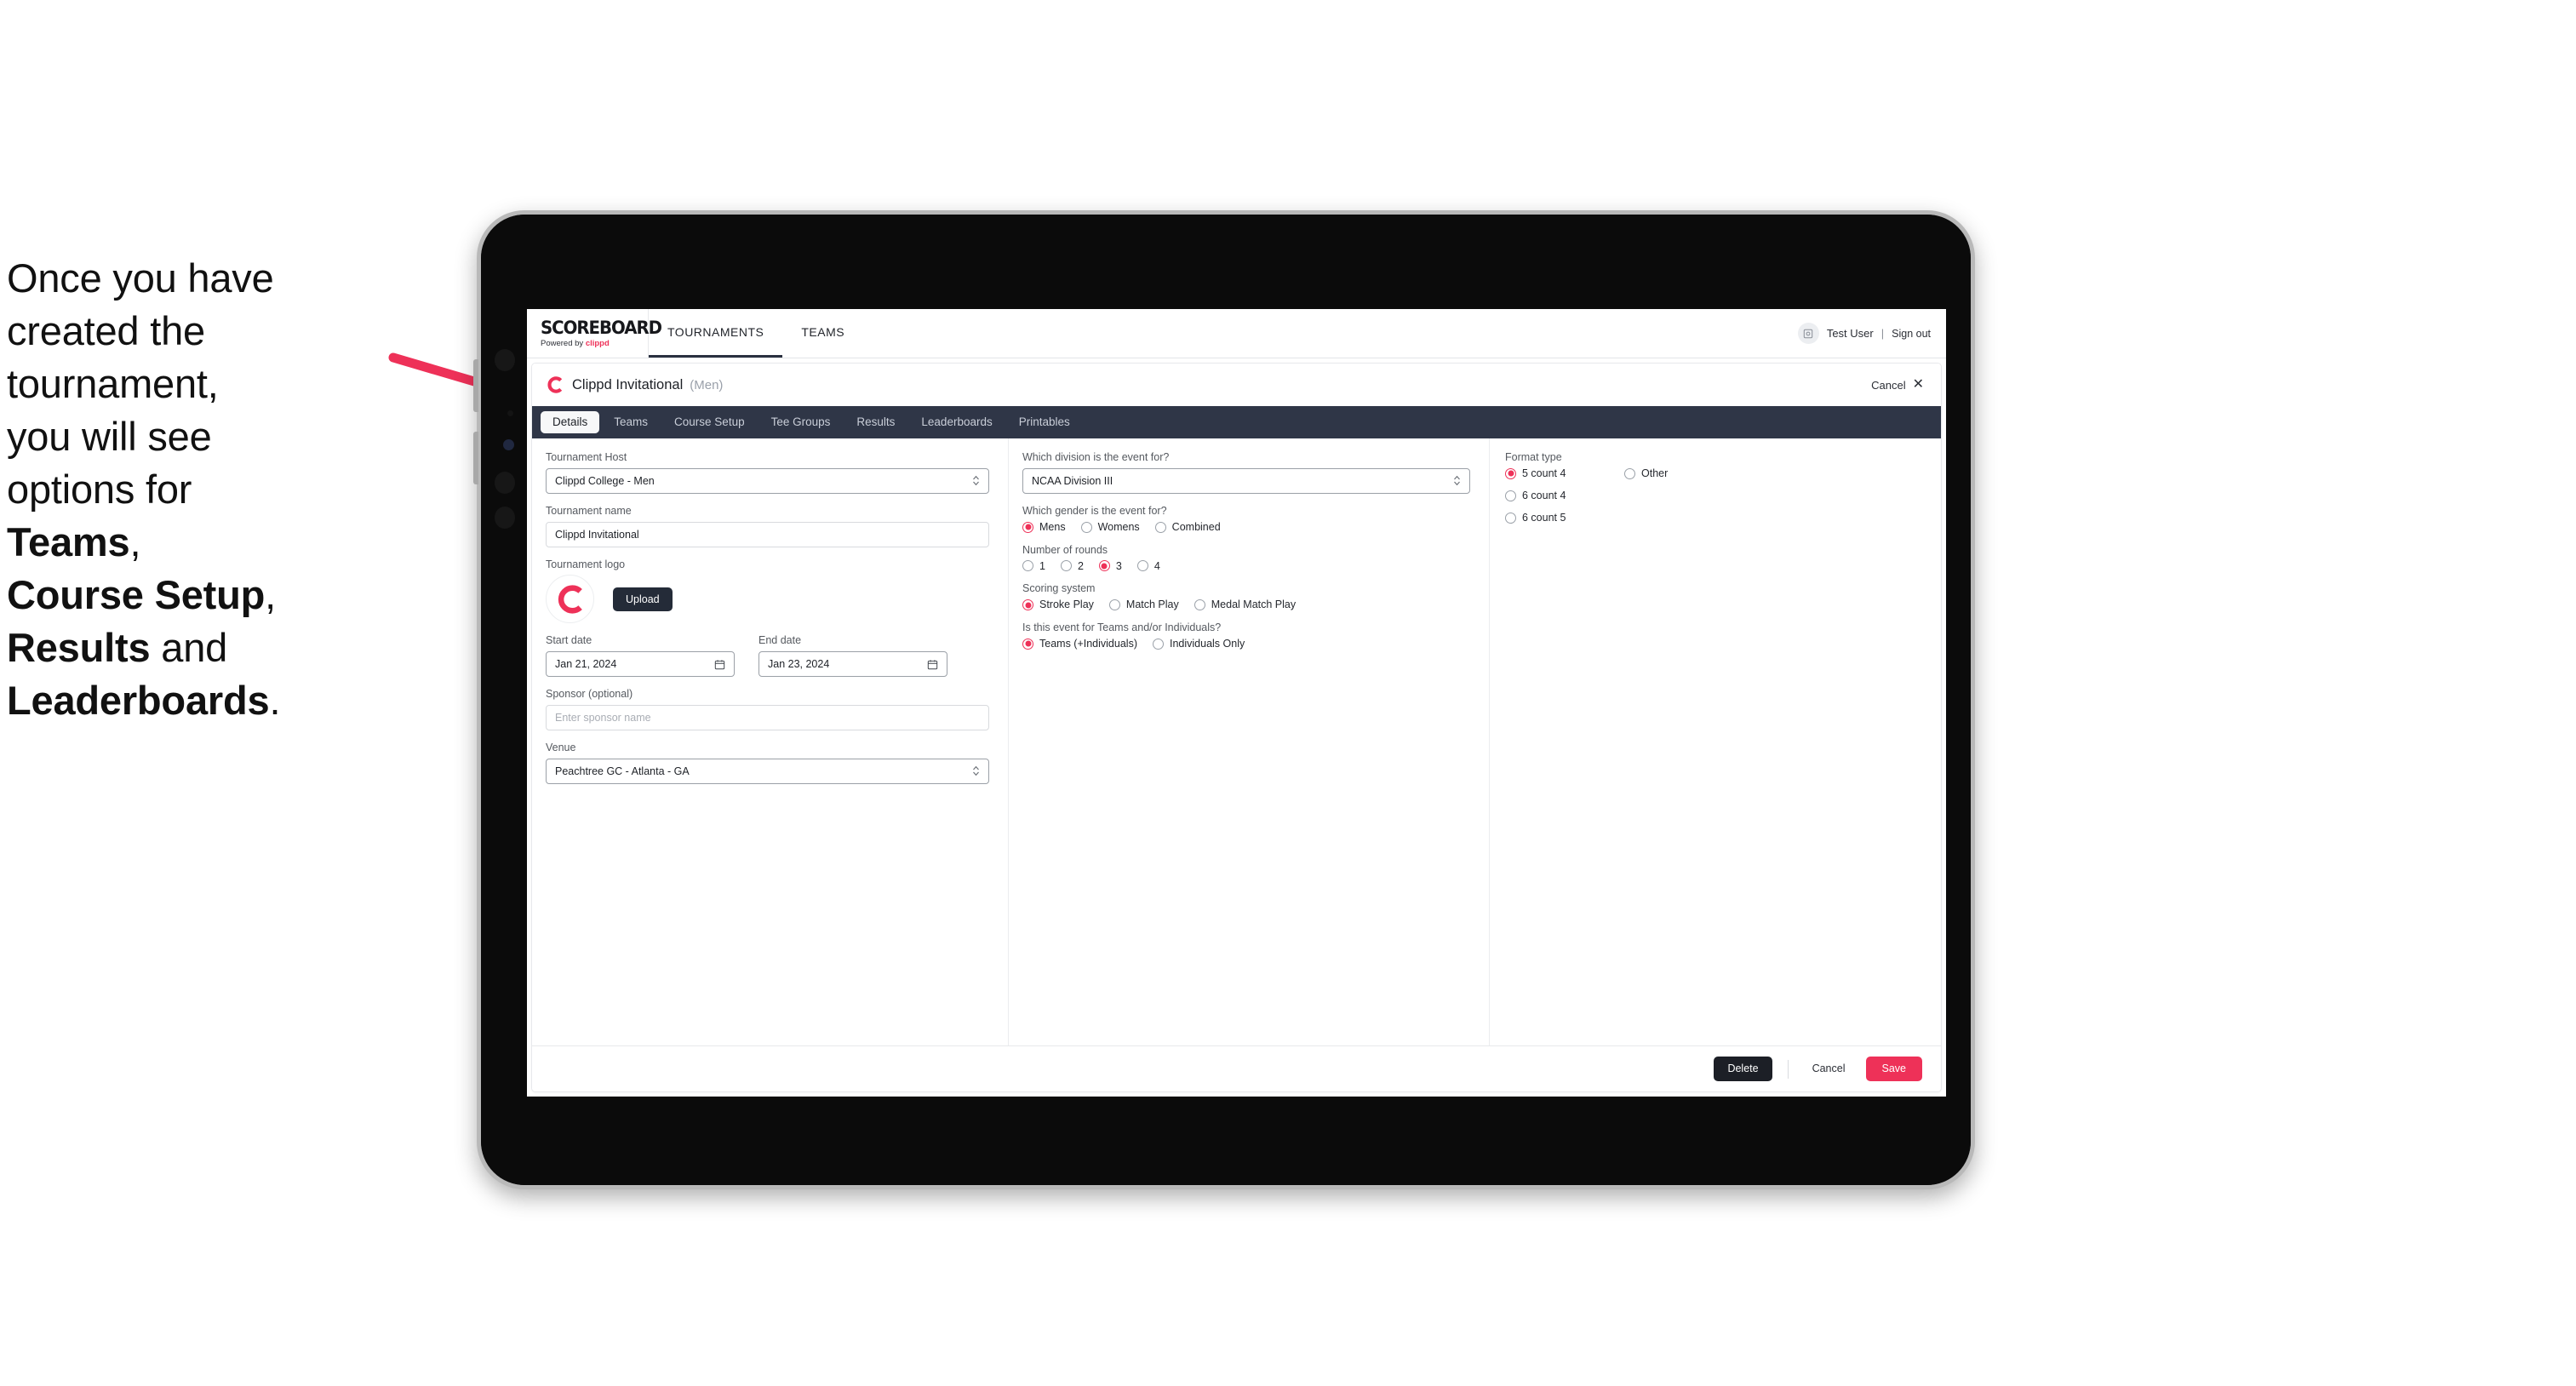  What do you see at coordinates (275, 701) in the screenshot?
I see `caption-period: .` at bounding box center [275, 701].